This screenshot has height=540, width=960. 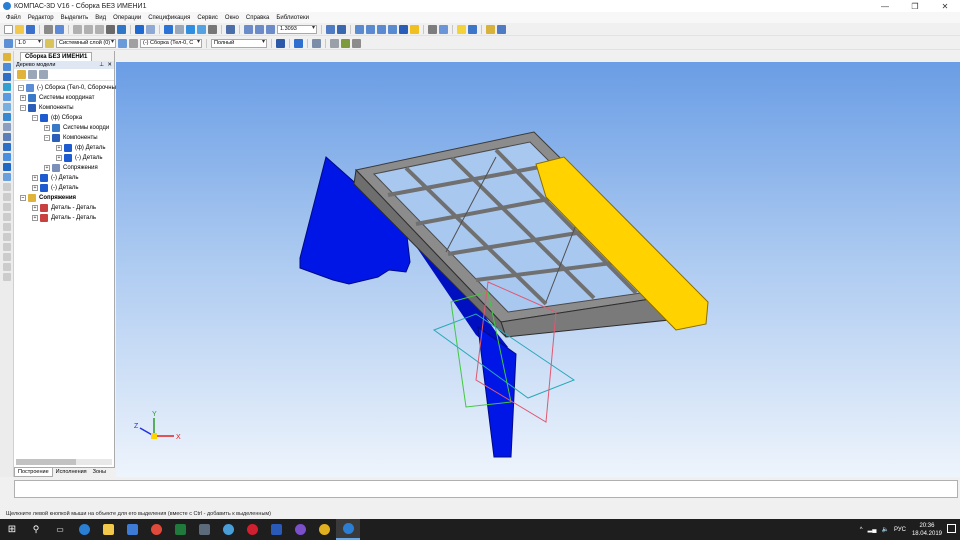 What do you see at coordinates (139, 29) in the screenshot?
I see `undo-icon` at bounding box center [139, 29].